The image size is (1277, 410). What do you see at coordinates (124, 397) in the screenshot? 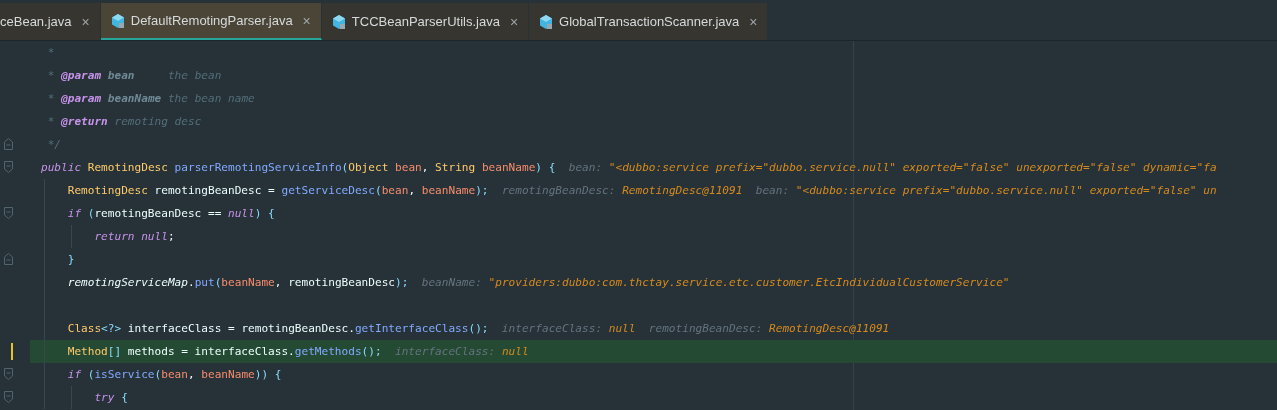
I see `code-punctuation: {` at bounding box center [124, 397].